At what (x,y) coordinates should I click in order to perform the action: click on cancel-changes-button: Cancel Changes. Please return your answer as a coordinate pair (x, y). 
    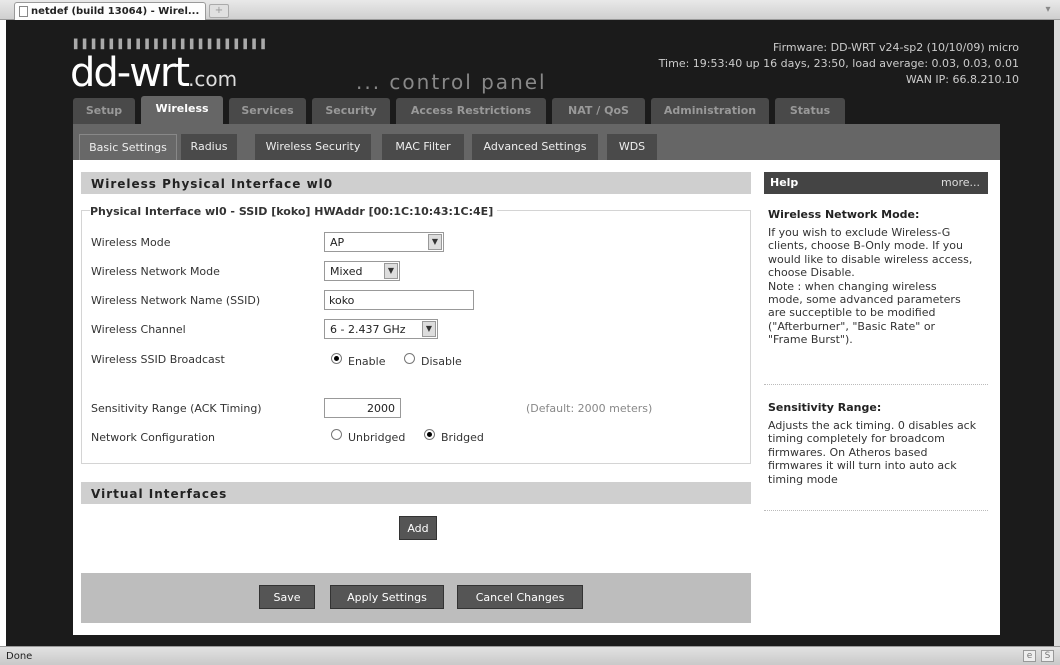
    Looking at the image, I should click on (520, 597).